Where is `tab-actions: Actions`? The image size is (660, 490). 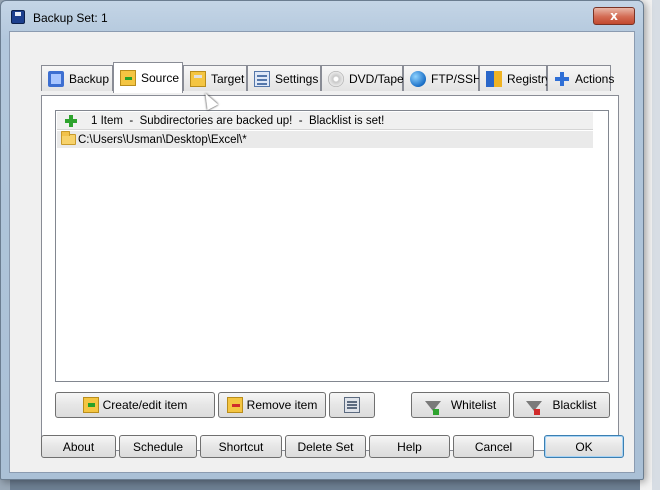 tab-actions: Actions is located at coordinates (581, 78).